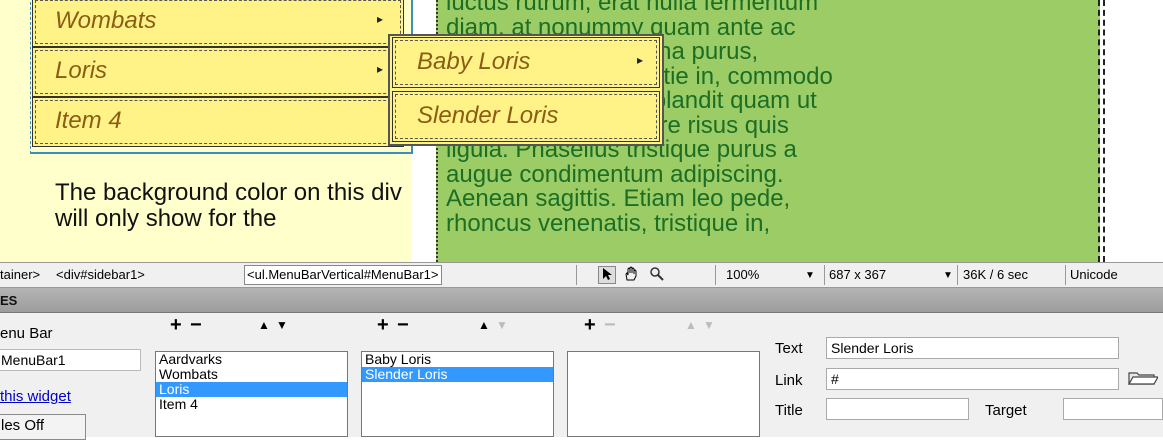  What do you see at coordinates (615, 174) in the screenshot?
I see `content-line: augue condimentum adipiscing.` at bounding box center [615, 174].